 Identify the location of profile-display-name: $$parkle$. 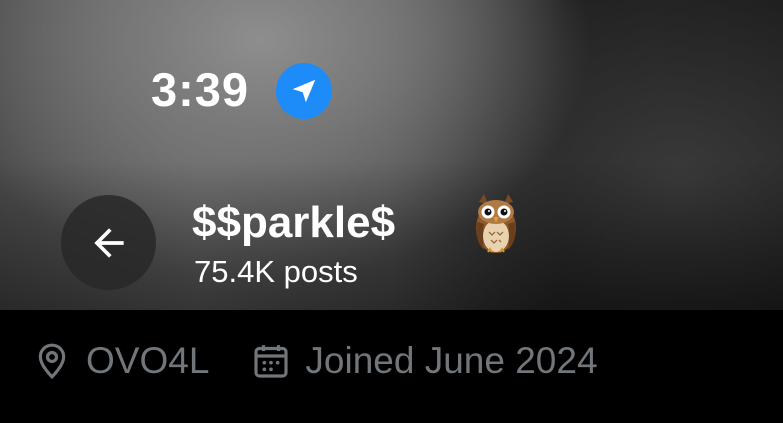
(294, 222).